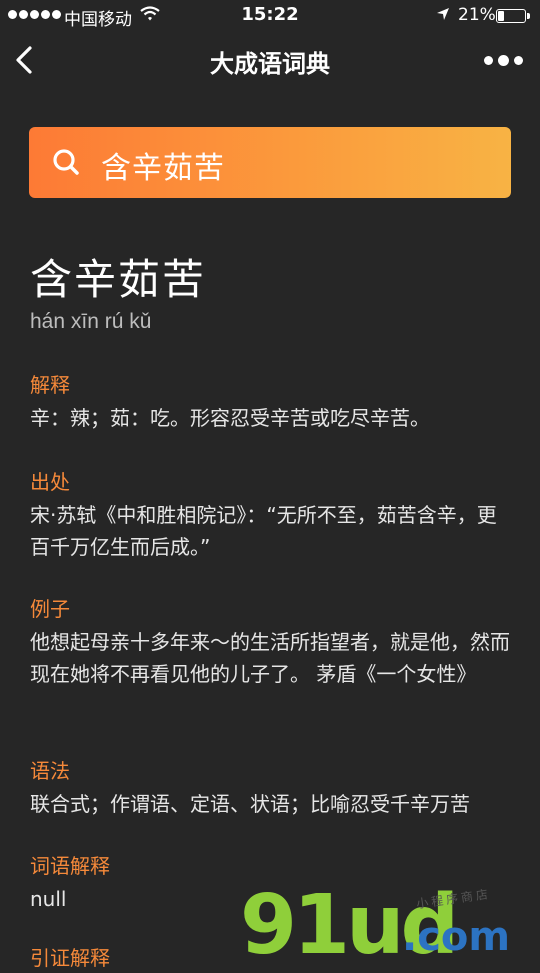 Image resolution: width=540 pixels, height=973 pixels. Describe the element at coordinates (66, 162) in the screenshot. I see `search-icon` at that location.